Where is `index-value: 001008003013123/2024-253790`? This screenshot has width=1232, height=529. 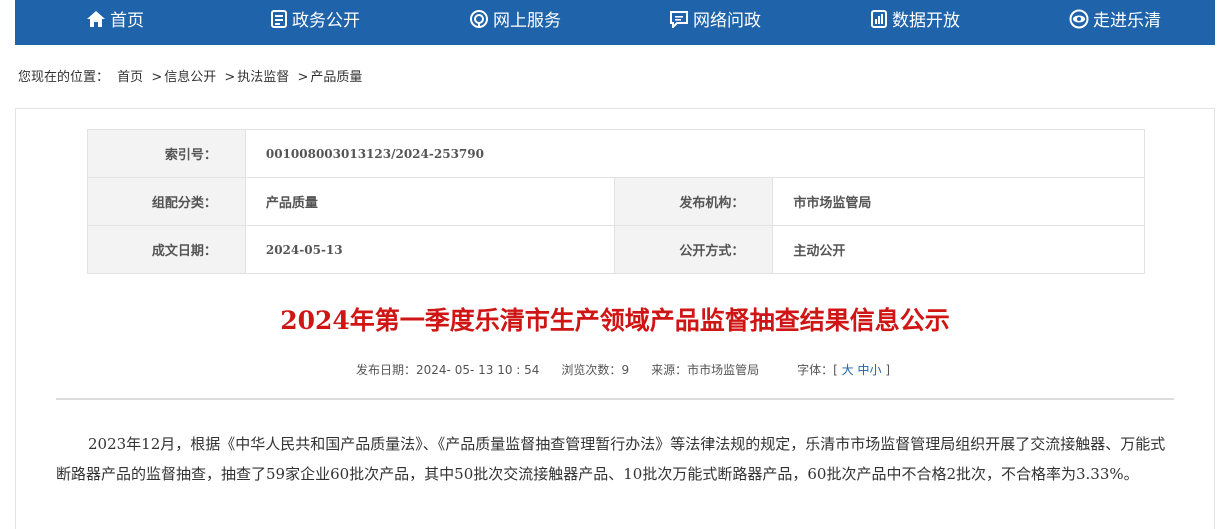 index-value: 001008003013123/2024-253790 is located at coordinates (695, 153).